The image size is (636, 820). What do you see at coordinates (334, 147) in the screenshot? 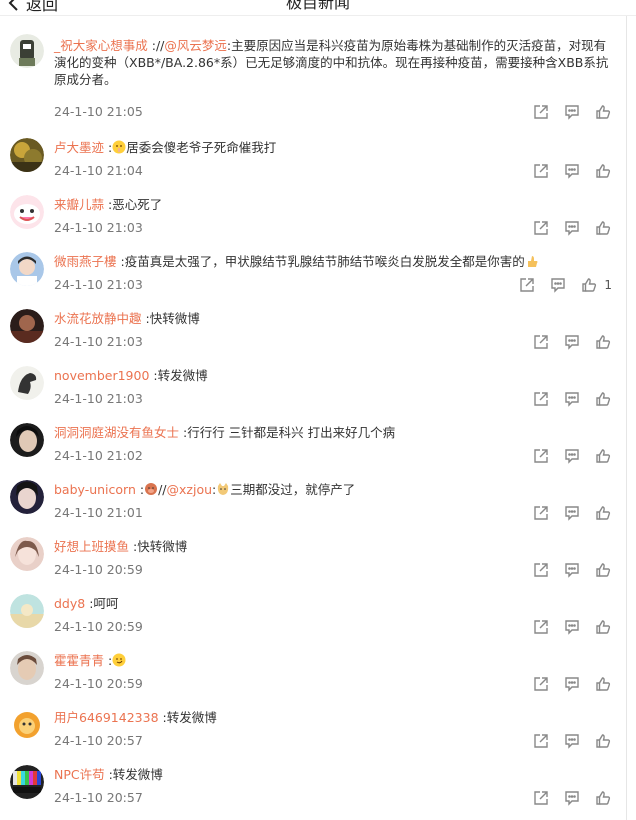
I see `comment-text: 卢大墨迹 : 居委会傻老爷子死命催我打` at bounding box center [334, 147].